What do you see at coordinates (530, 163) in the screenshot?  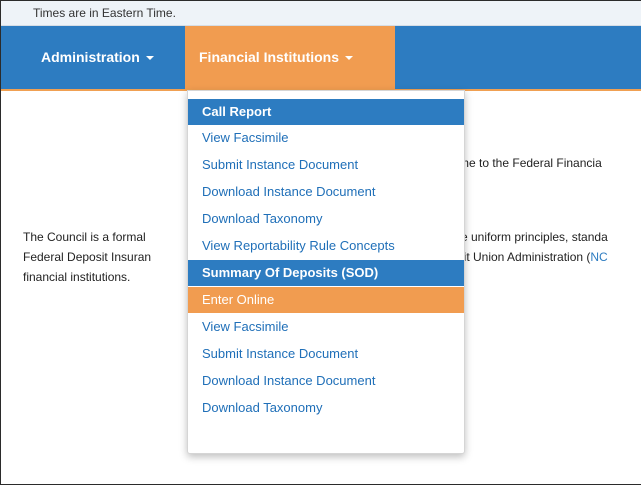 I see `welcome-text: me to the Federal Financia` at bounding box center [530, 163].